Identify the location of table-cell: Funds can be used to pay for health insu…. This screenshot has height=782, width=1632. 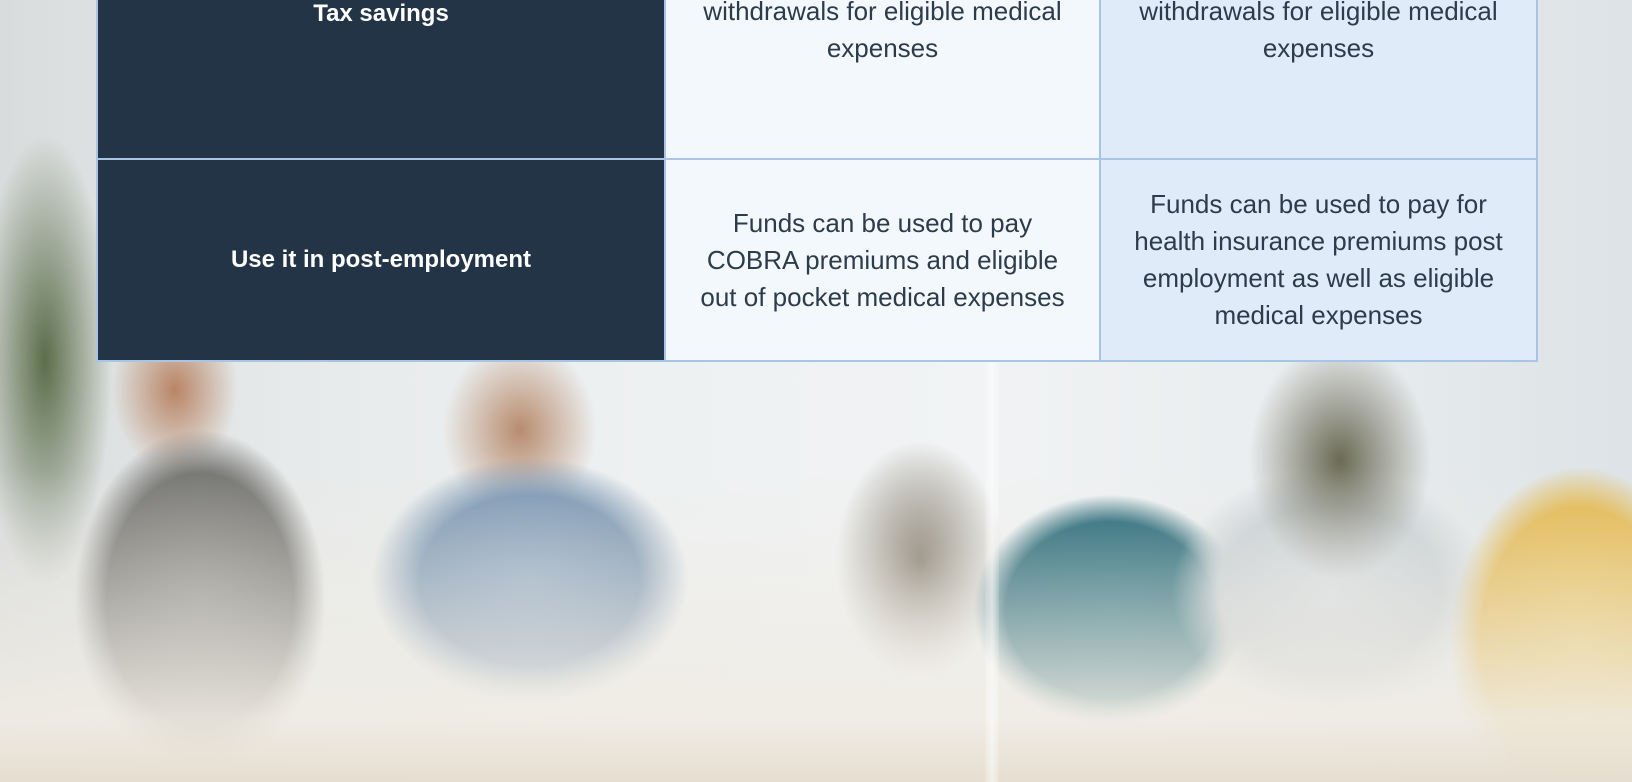
(1318, 260).